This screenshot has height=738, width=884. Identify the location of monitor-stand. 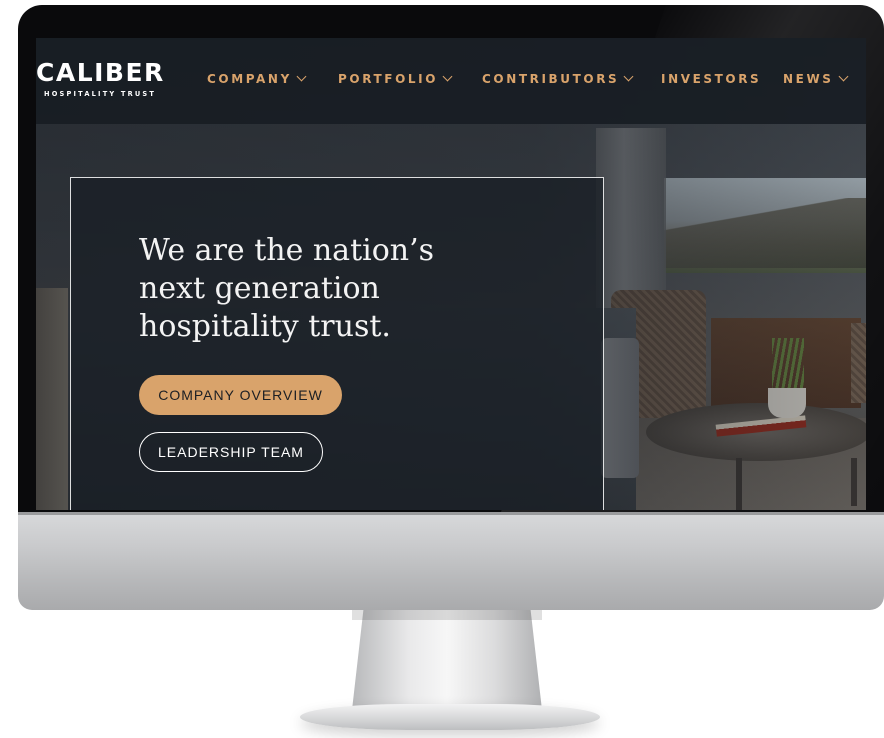
(447, 660).